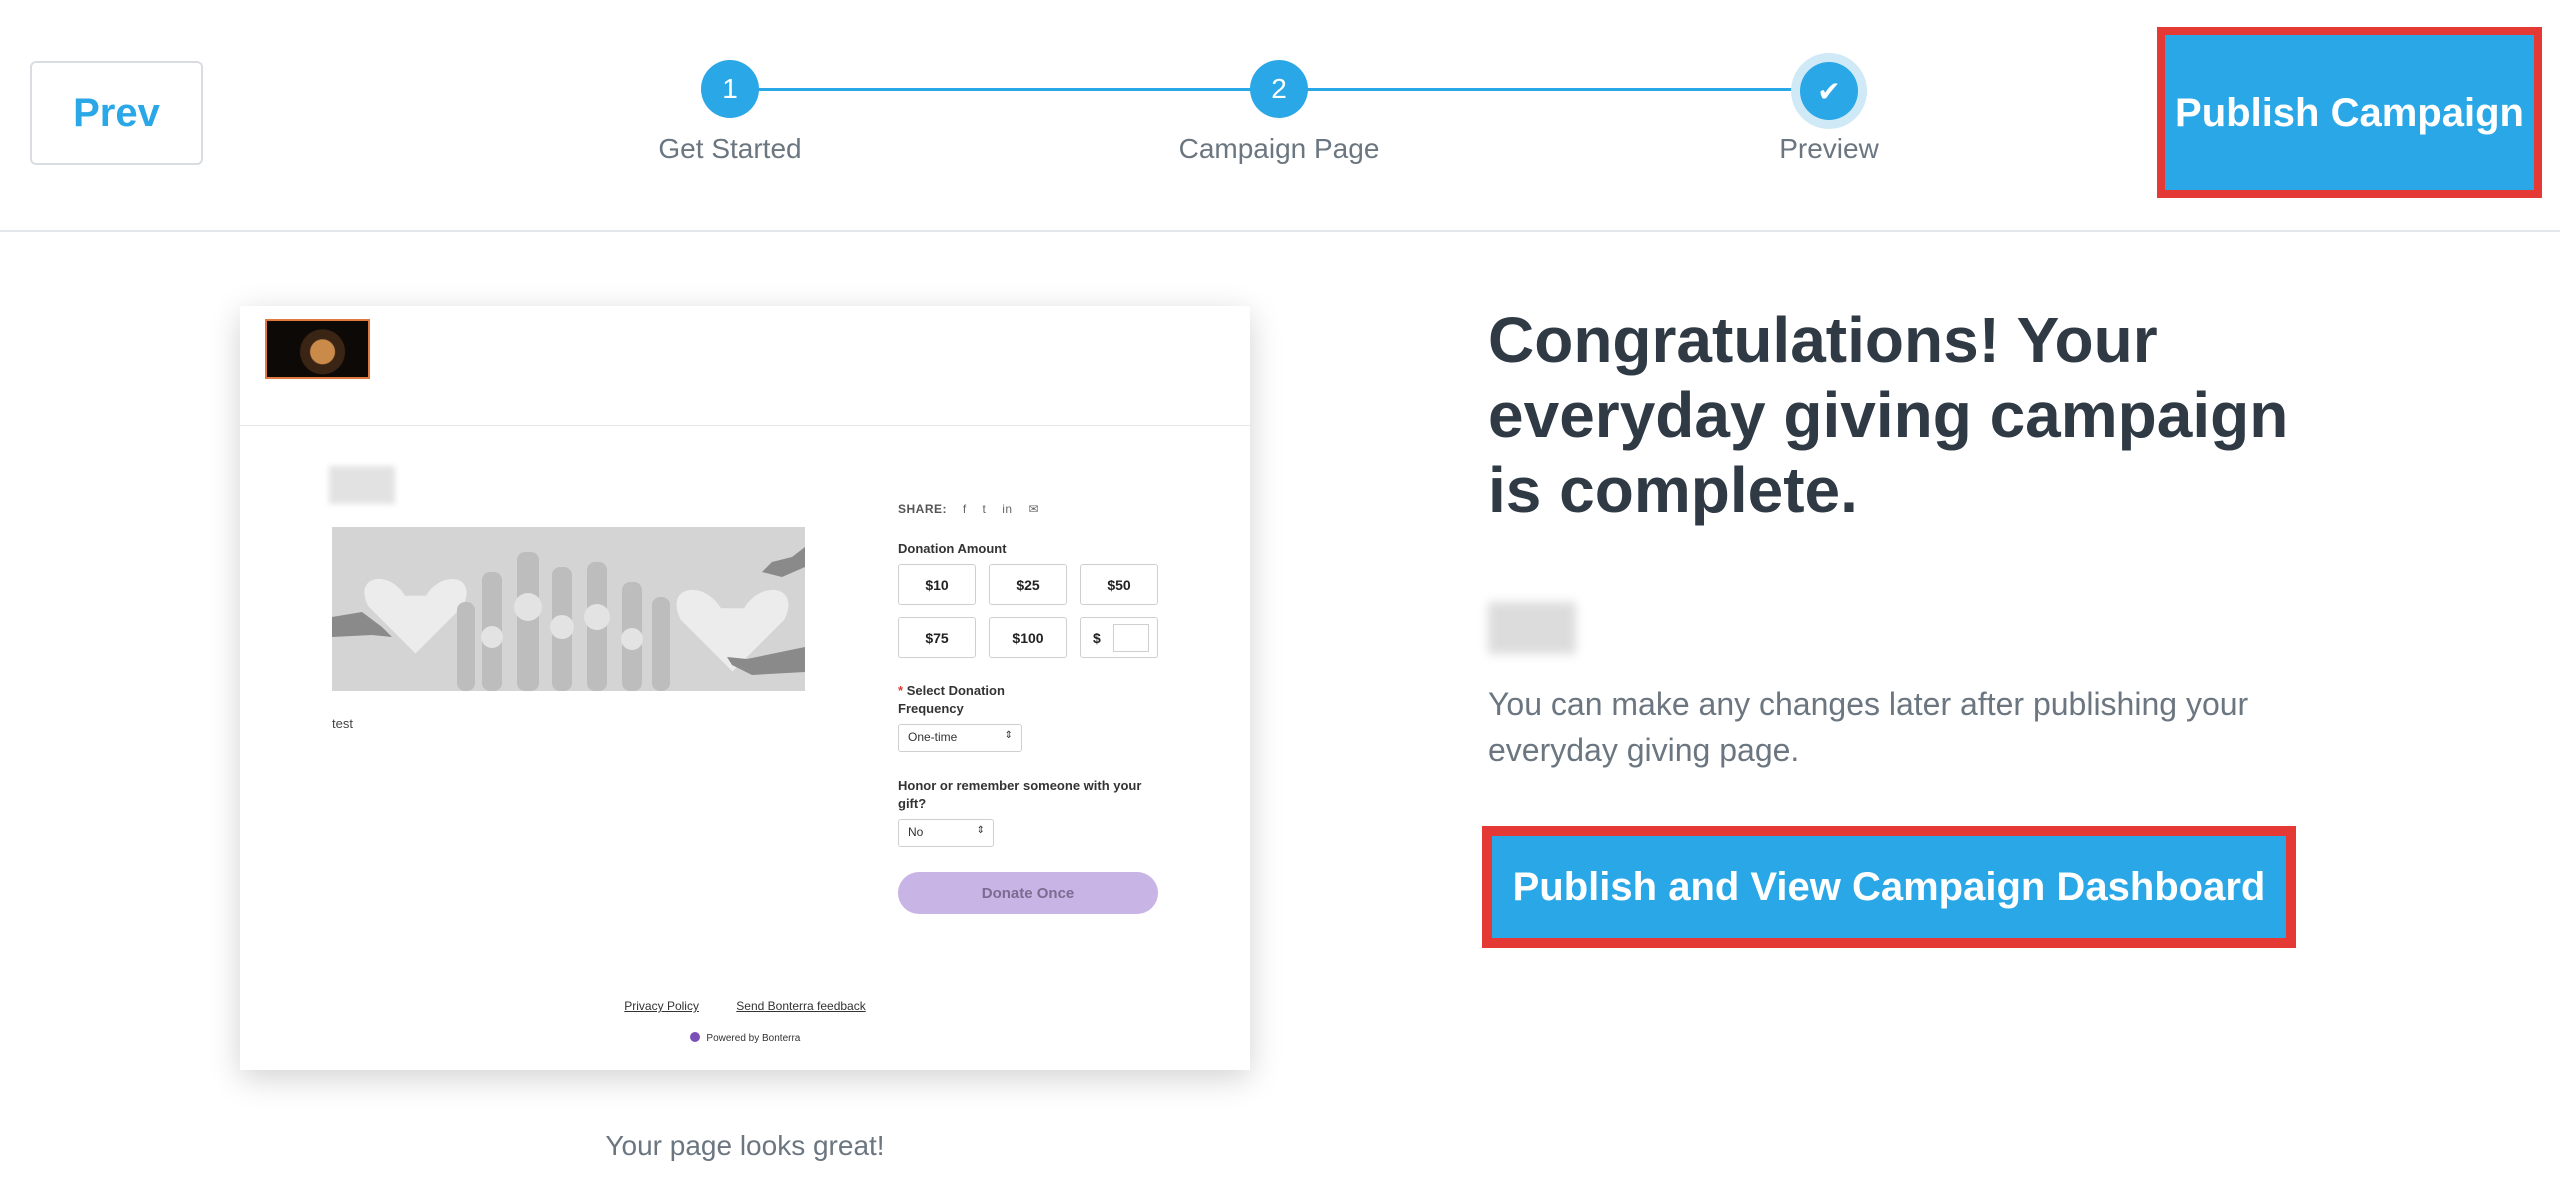 The image size is (2560, 1191). Describe the element at coordinates (1829, 148) in the screenshot. I see `step-3-label: Preview` at that location.